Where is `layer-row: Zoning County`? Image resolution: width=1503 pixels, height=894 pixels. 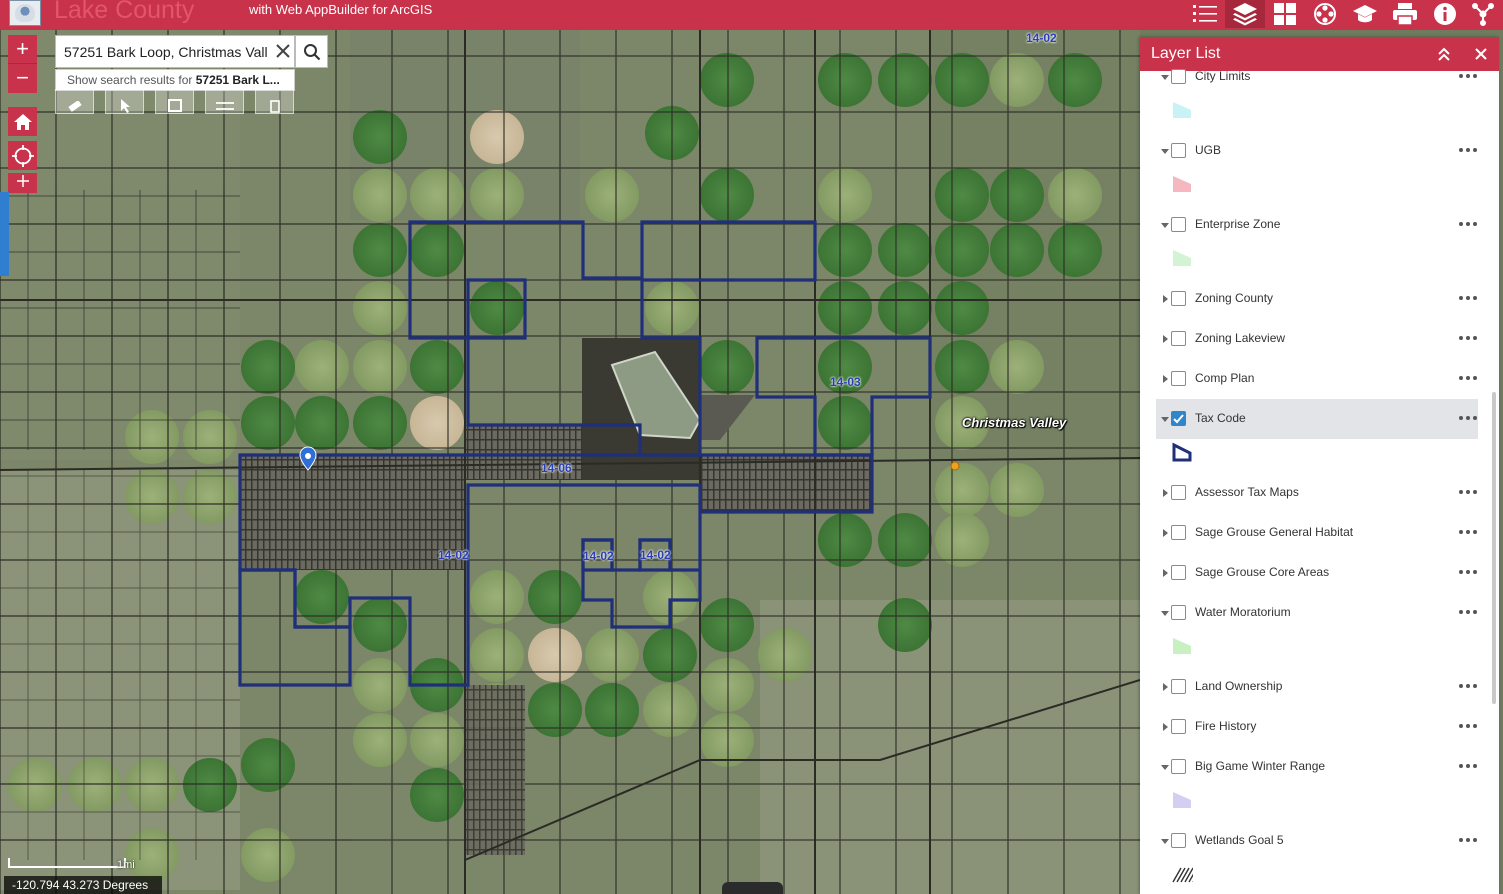 layer-row: Zoning County is located at coordinates (1310, 299).